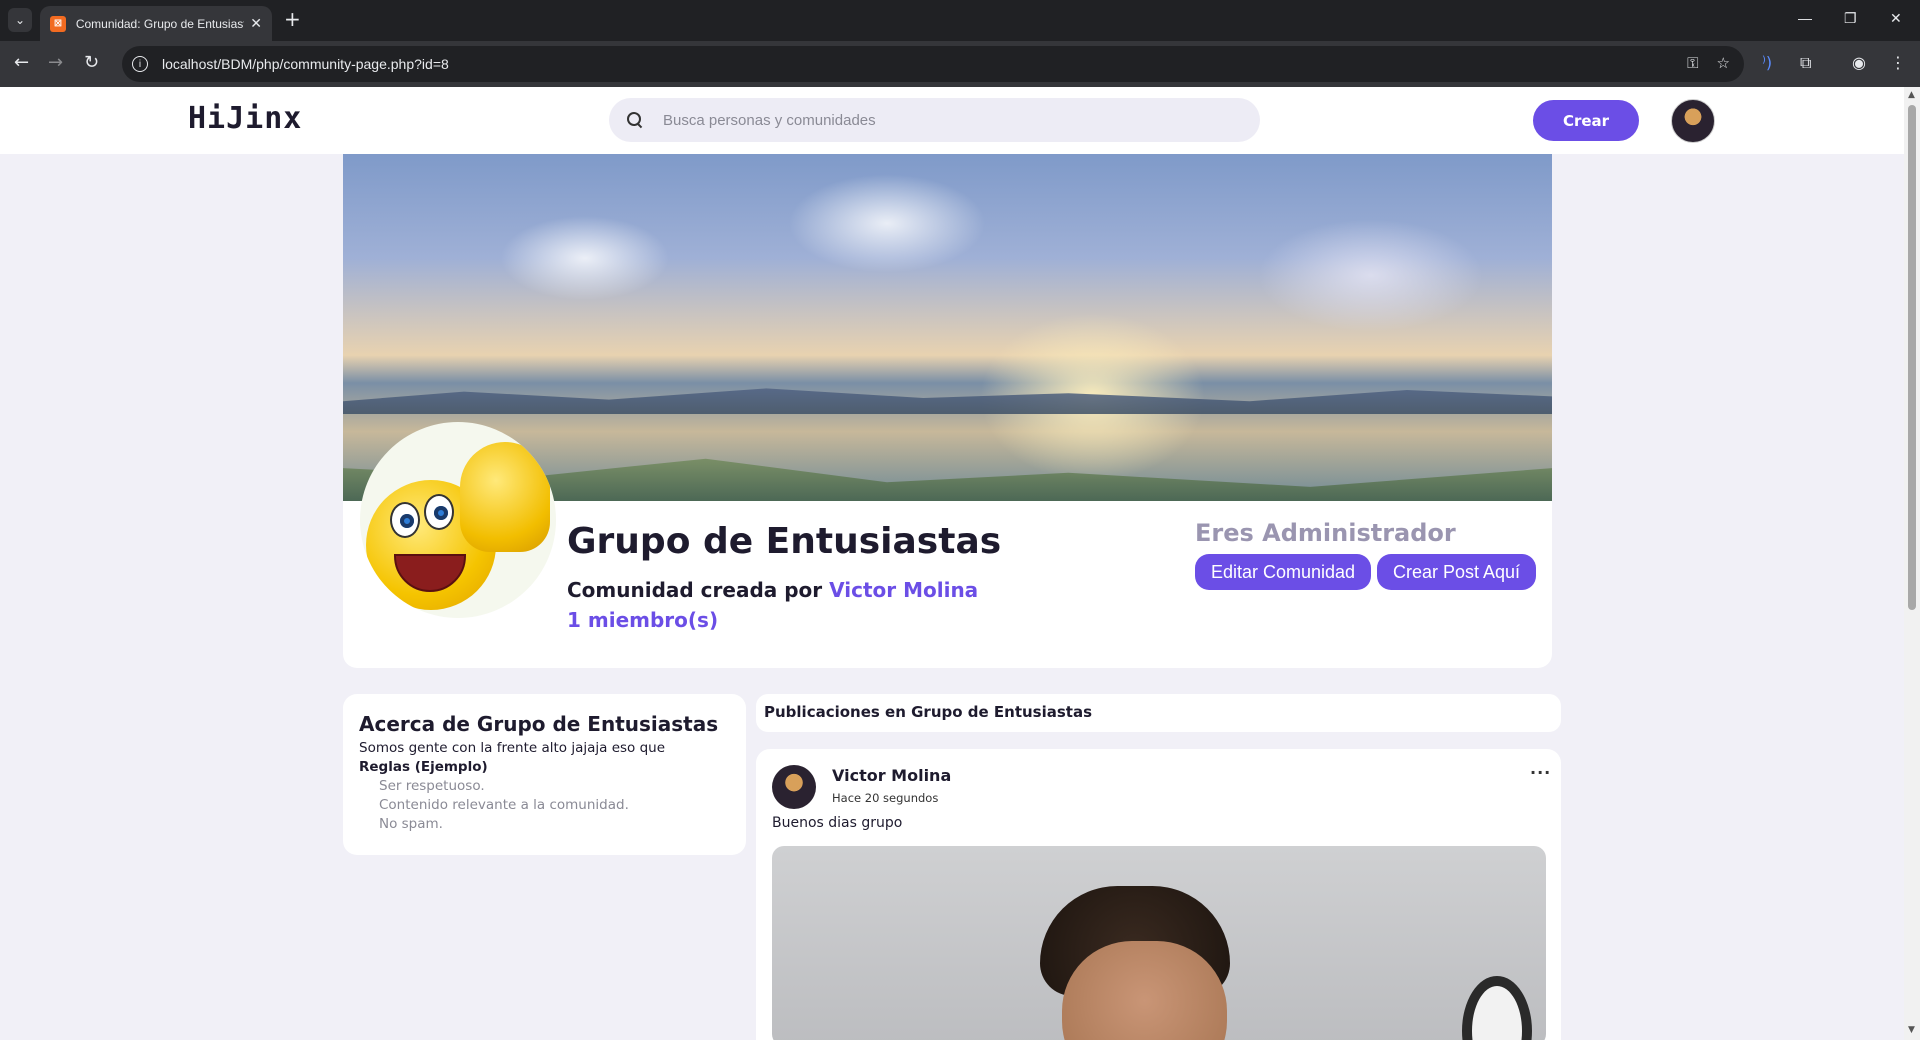 Image resolution: width=1920 pixels, height=1040 pixels. I want to click on community-created-by: Comunidad creada por Victor Molina, so click(772, 590).